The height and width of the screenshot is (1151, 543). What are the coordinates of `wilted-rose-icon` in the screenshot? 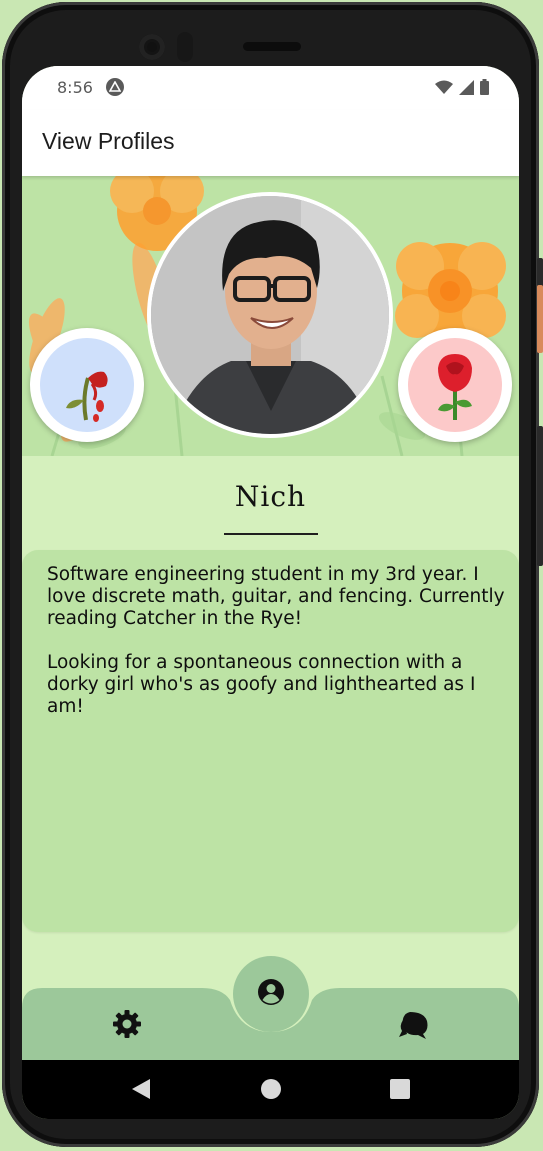 It's located at (87, 396).